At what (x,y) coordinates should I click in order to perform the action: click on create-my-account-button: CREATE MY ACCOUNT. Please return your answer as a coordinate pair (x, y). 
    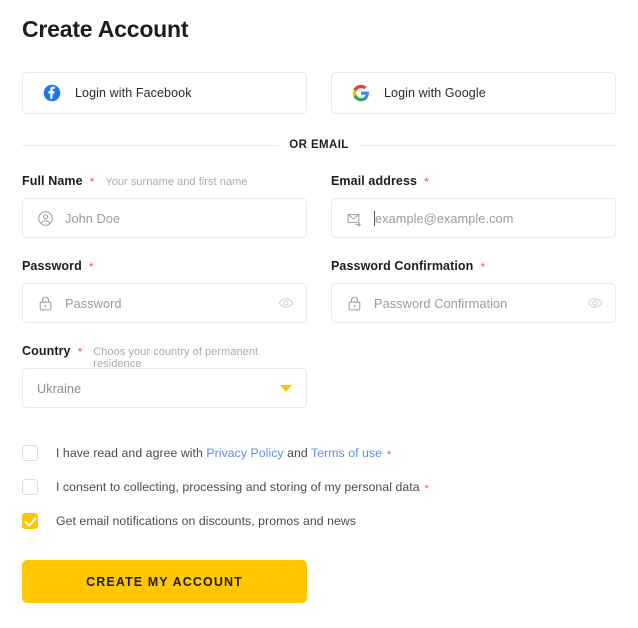
    Looking at the image, I should click on (164, 581).